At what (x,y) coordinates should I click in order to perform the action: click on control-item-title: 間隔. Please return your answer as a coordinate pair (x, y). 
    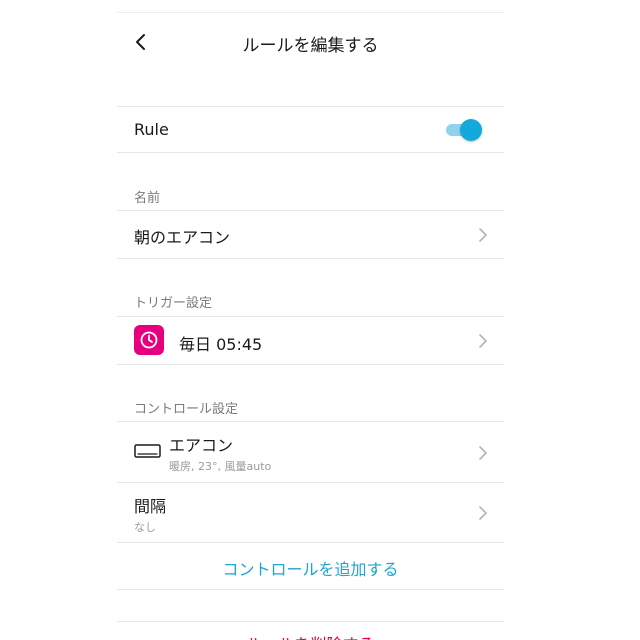
    Looking at the image, I should click on (150, 506).